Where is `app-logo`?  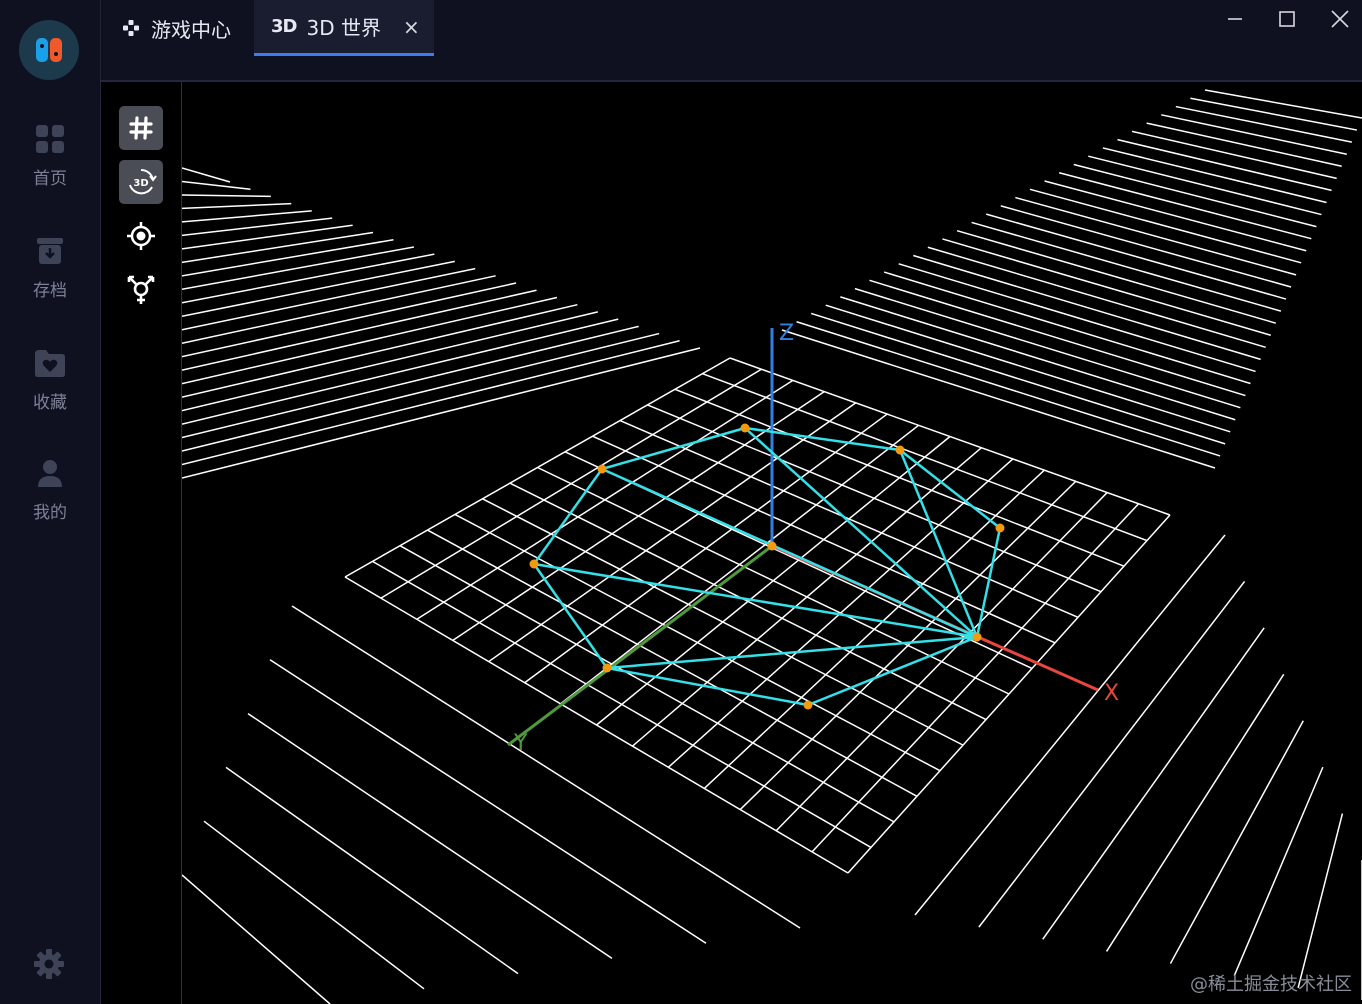
app-logo is located at coordinates (49, 50).